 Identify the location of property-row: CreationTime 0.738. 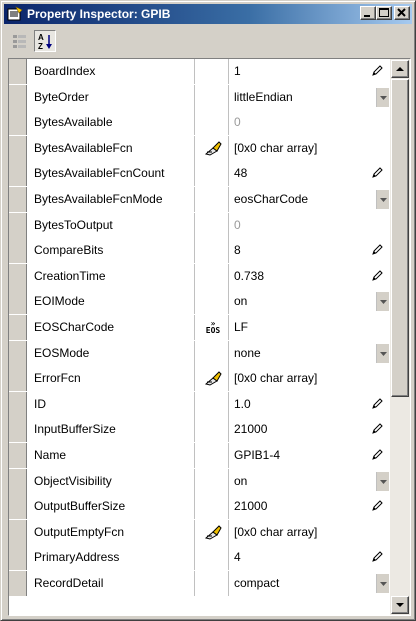
(199, 276).